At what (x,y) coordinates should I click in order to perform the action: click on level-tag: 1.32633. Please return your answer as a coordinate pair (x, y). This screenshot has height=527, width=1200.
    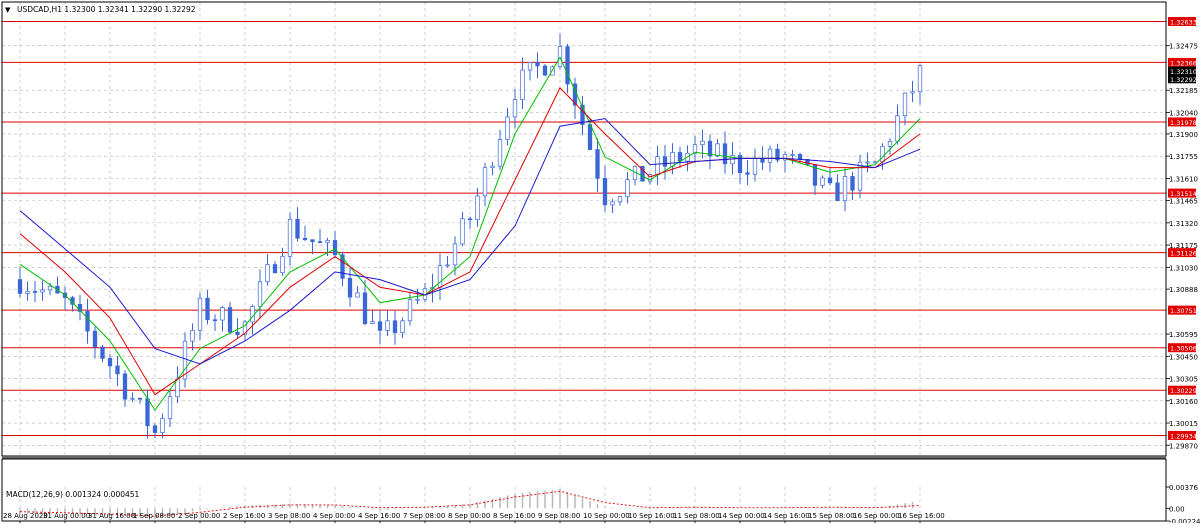
    Looking at the image, I should click on (1183, 22).